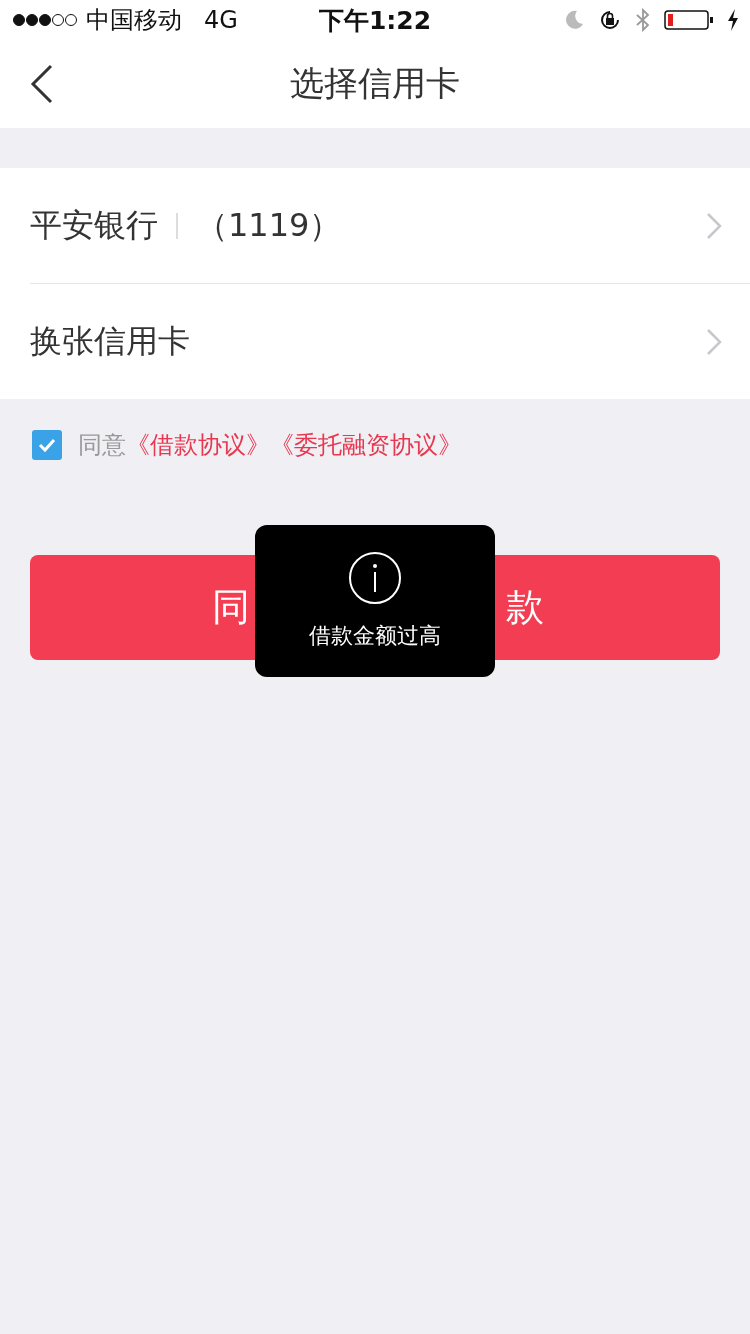  What do you see at coordinates (375, 83) in the screenshot?
I see `page-title: 选择信用卡` at bounding box center [375, 83].